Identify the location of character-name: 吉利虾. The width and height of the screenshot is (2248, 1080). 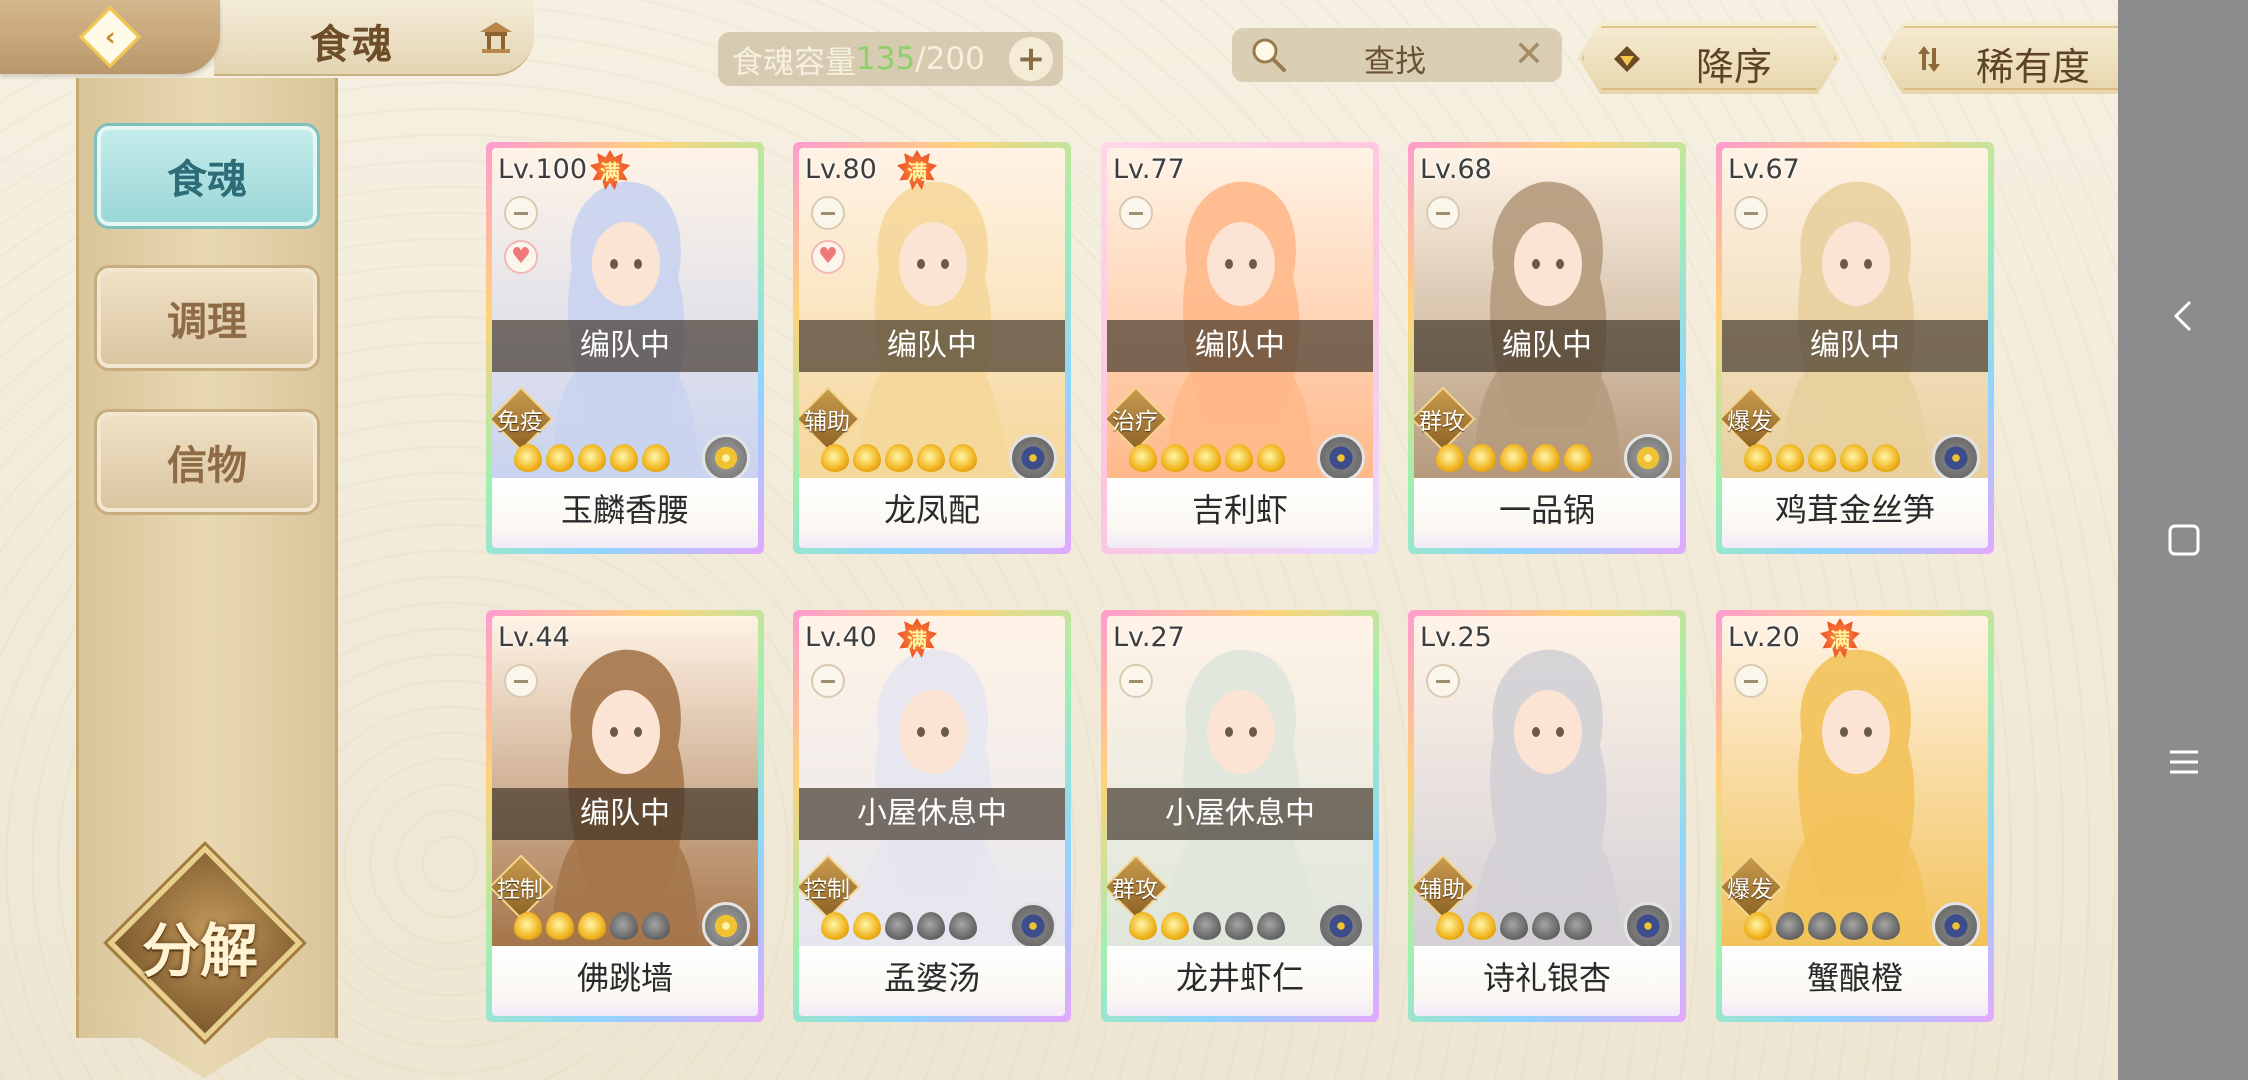
(1240, 513).